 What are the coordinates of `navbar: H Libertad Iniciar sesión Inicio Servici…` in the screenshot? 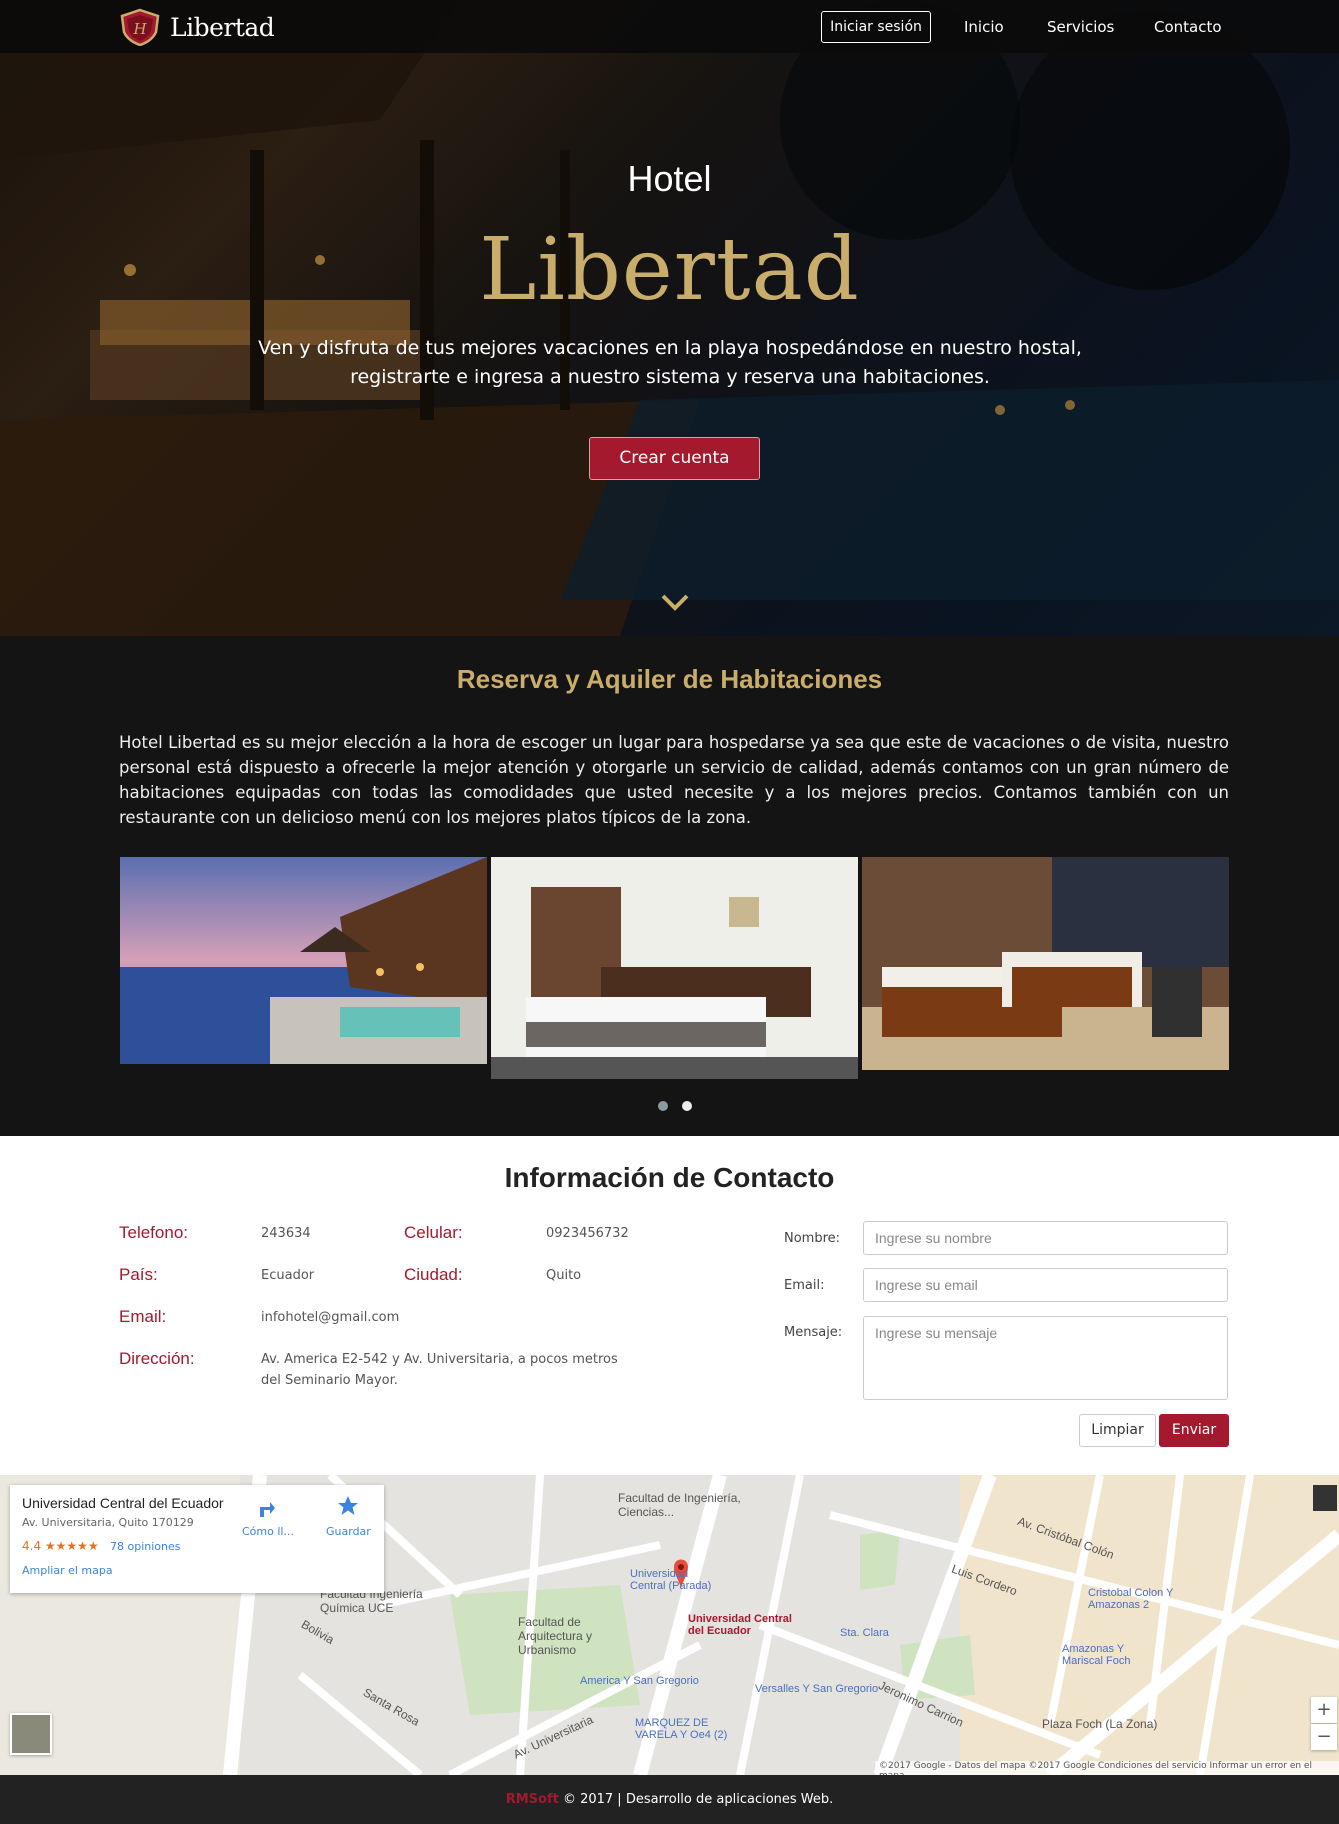 It's located at (669, 26).